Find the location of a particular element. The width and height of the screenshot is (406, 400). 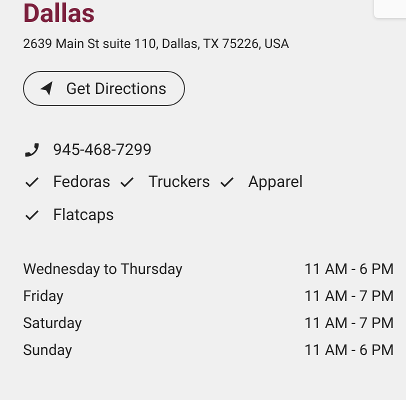

phone-number: 945-468-7299 is located at coordinates (102, 149).